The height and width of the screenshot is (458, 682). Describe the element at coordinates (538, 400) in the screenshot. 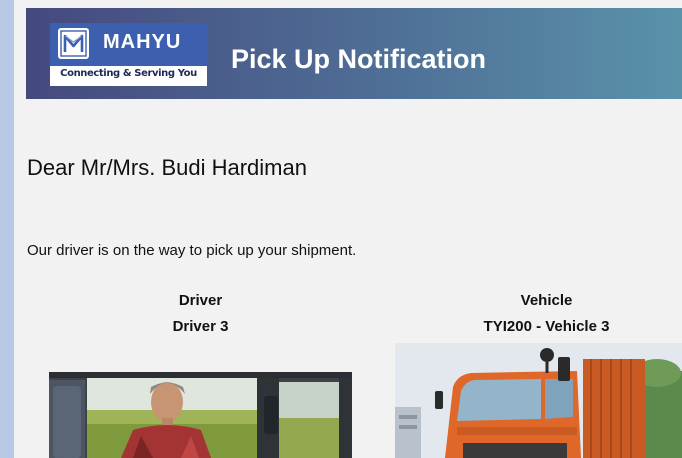

I see `vehicle-photo` at that location.